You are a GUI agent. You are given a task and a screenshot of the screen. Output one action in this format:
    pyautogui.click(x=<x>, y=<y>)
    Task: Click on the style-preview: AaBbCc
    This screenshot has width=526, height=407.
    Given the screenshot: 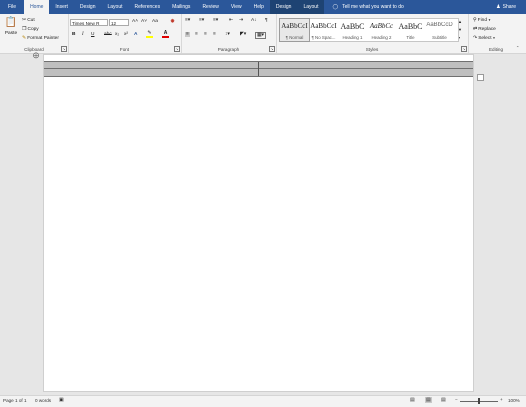 What is the action you would take?
    pyautogui.click(x=381, y=26)
    